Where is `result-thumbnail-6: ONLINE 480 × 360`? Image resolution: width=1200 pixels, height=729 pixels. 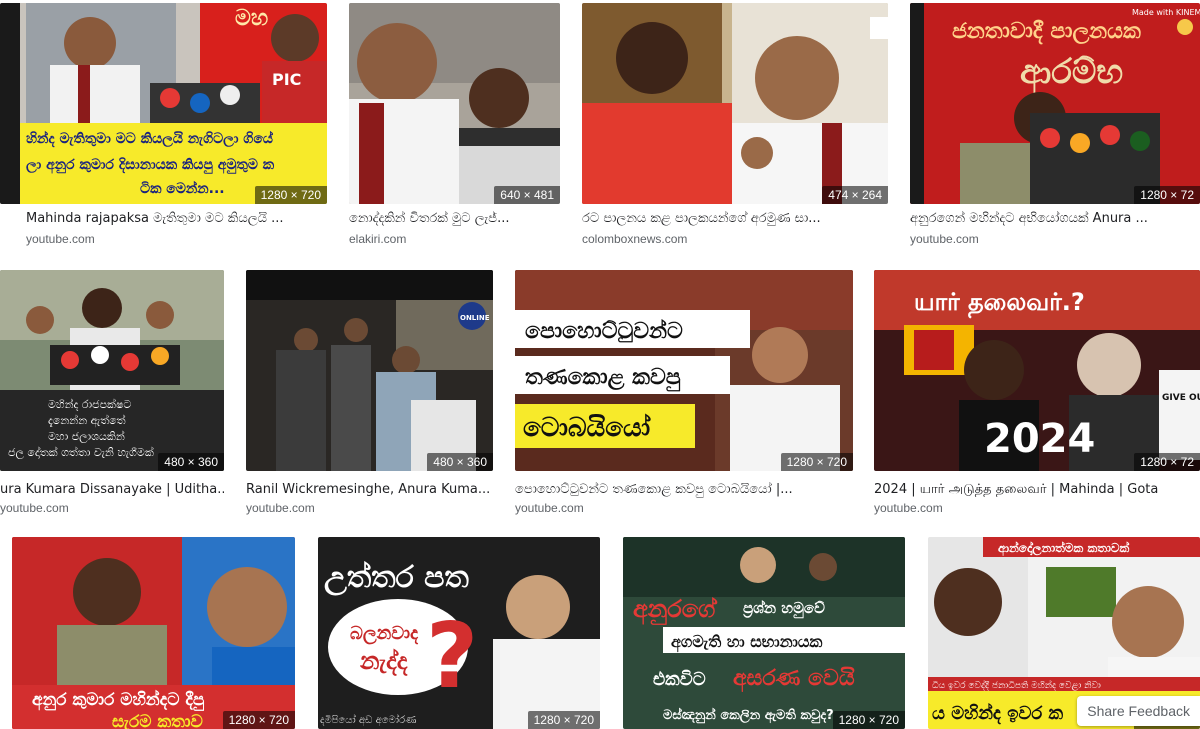
result-thumbnail-6: ONLINE 480 × 360 is located at coordinates (369, 370).